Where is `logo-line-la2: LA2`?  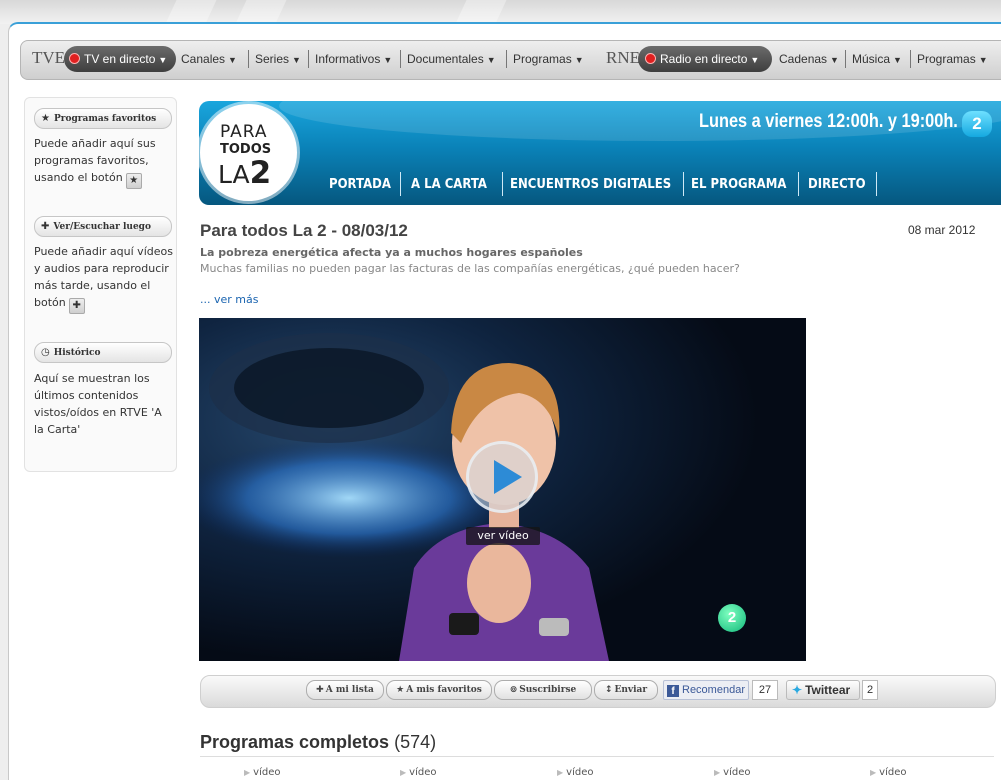
logo-line-la2: LA2 is located at coordinates (244, 173).